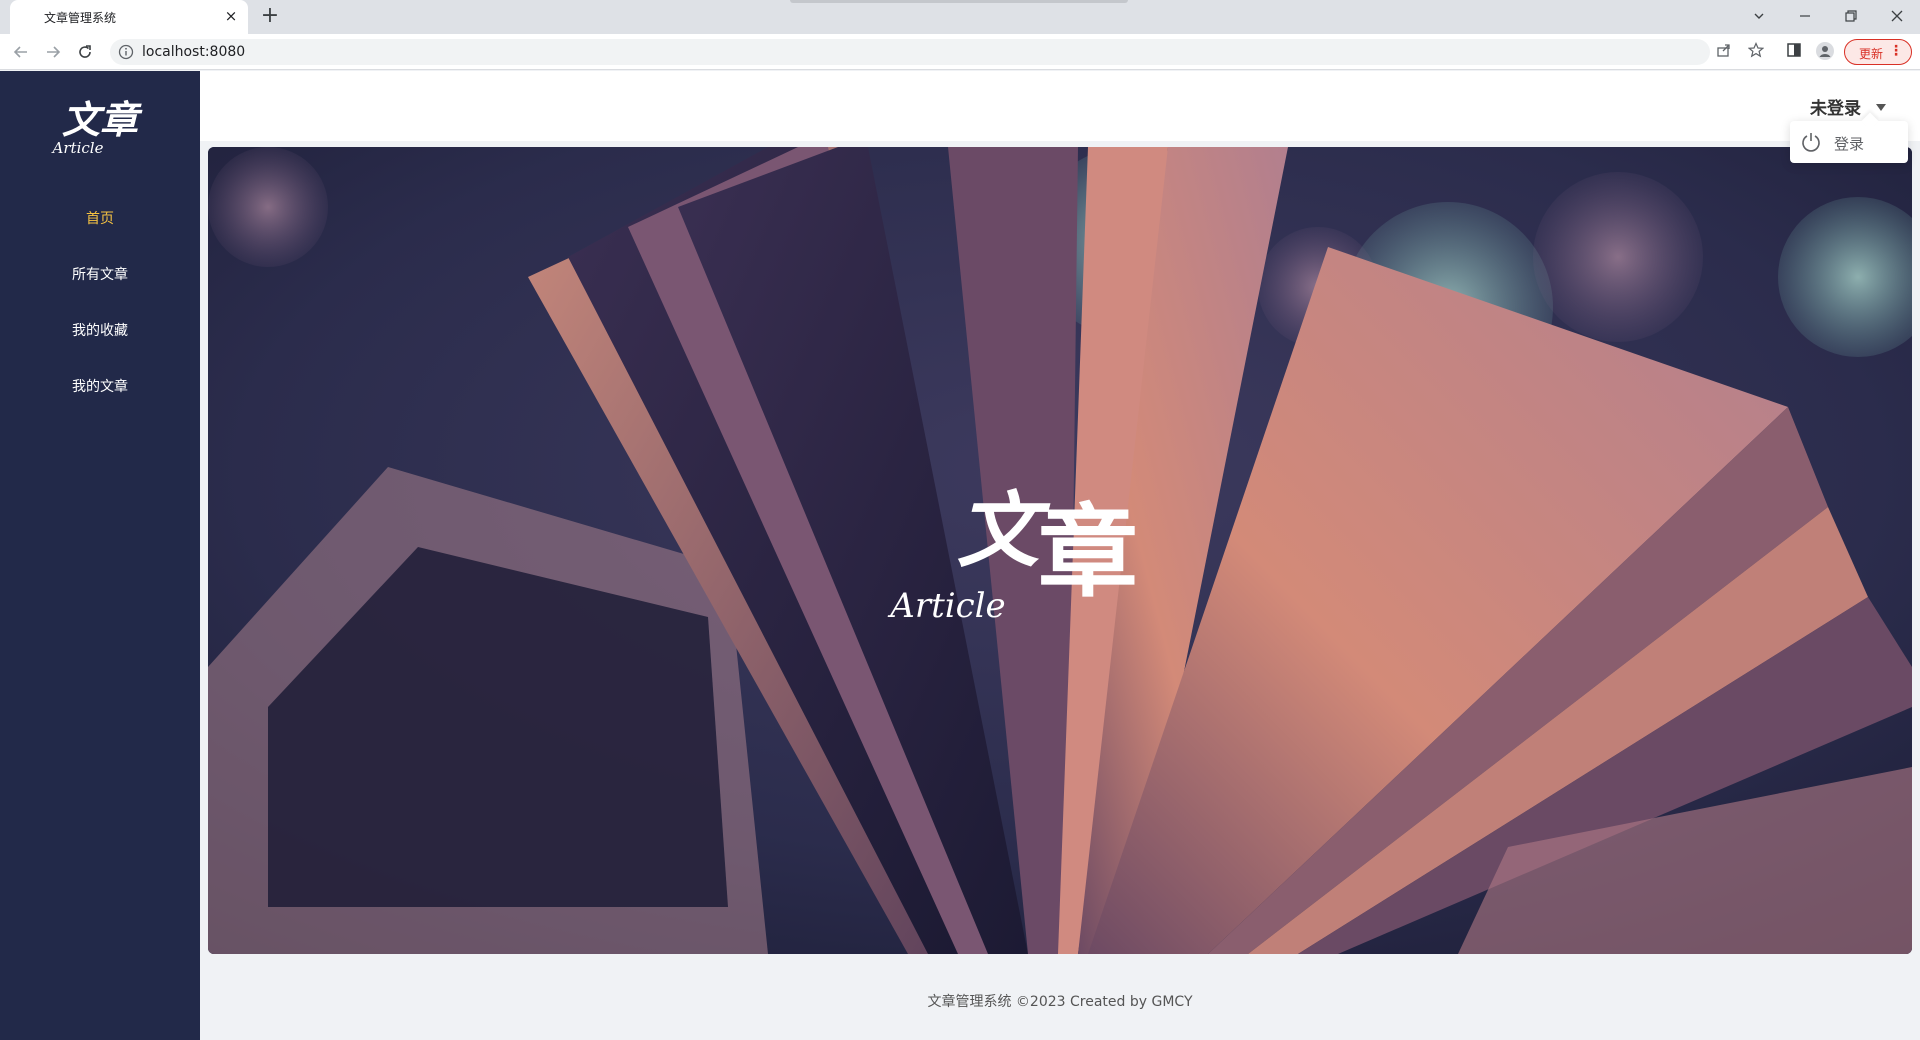 Image resolution: width=1920 pixels, height=1040 pixels. I want to click on banner-logo-sub: Article, so click(946, 606).